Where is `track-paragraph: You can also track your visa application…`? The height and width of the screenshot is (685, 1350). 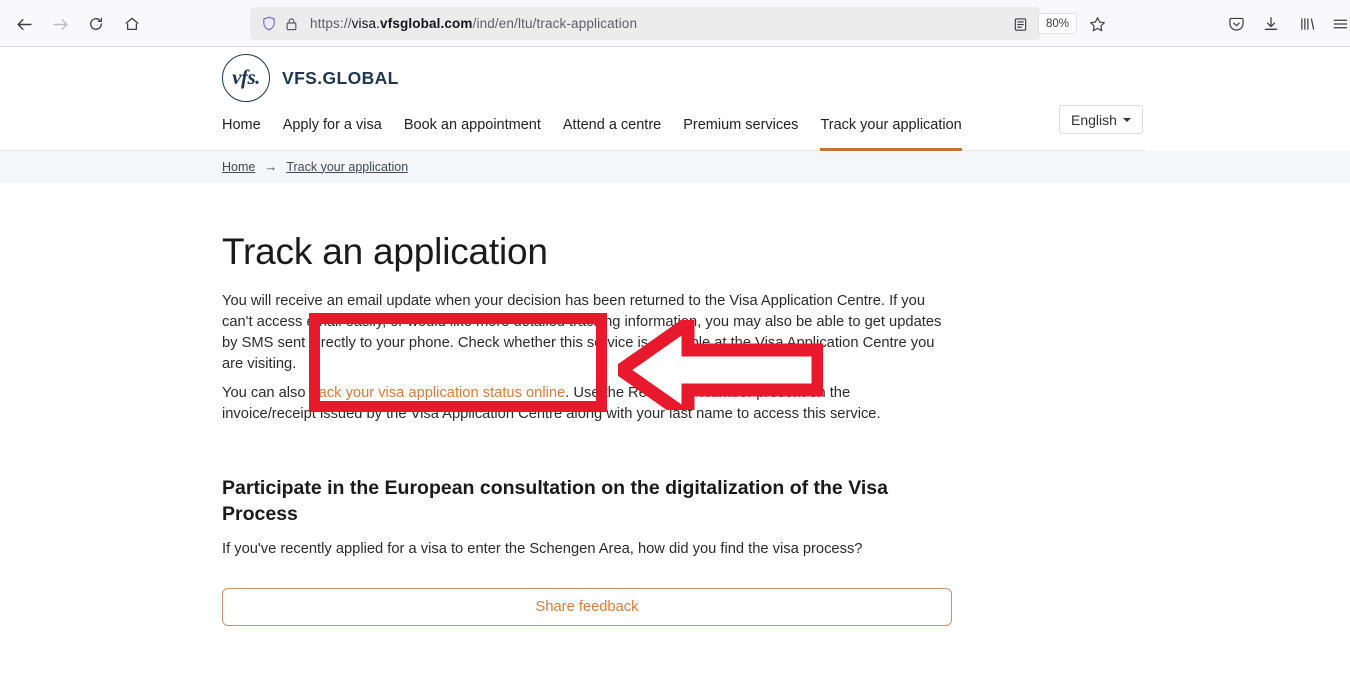 track-paragraph: You can also track your visa application… is located at coordinates (569, 404).